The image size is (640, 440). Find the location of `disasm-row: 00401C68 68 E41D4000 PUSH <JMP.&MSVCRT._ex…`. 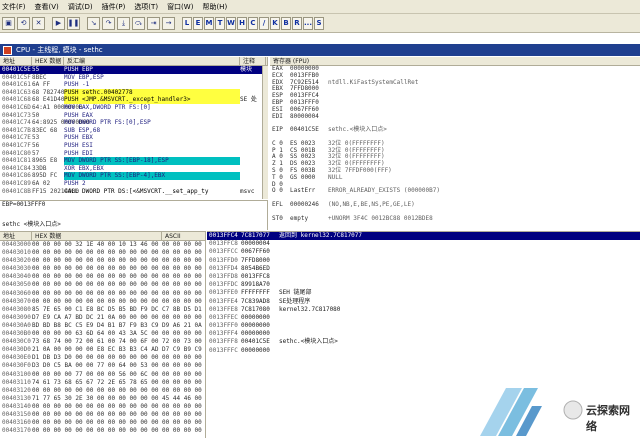

disasm-row: 00401C68 68 E41D4000 PUSH <JMP.&MSVCRT._ex… is located at coordinates (133, 100).